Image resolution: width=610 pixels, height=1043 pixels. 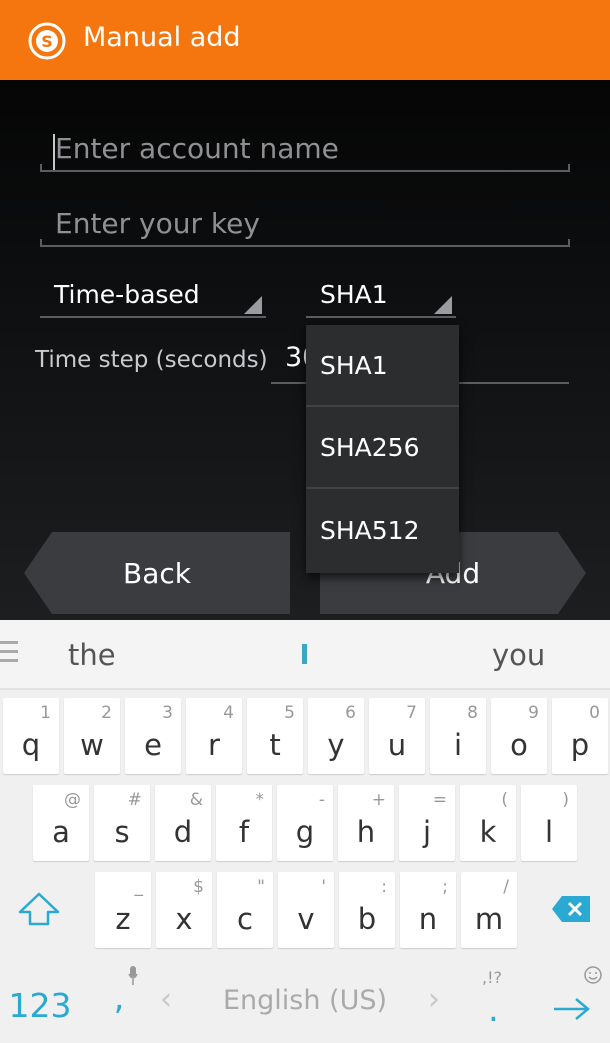 I want to click on backspace-icon, so click(x=571, y=909).